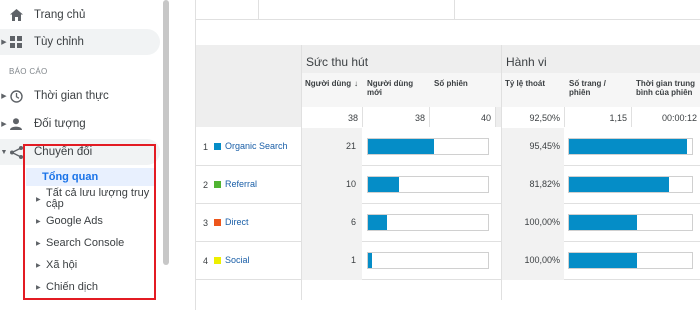 This screenshot has height=310, width=700. Describe the element at coordinates (396, 117) in the screenshot. I see `total-new-users: 38` at that location.